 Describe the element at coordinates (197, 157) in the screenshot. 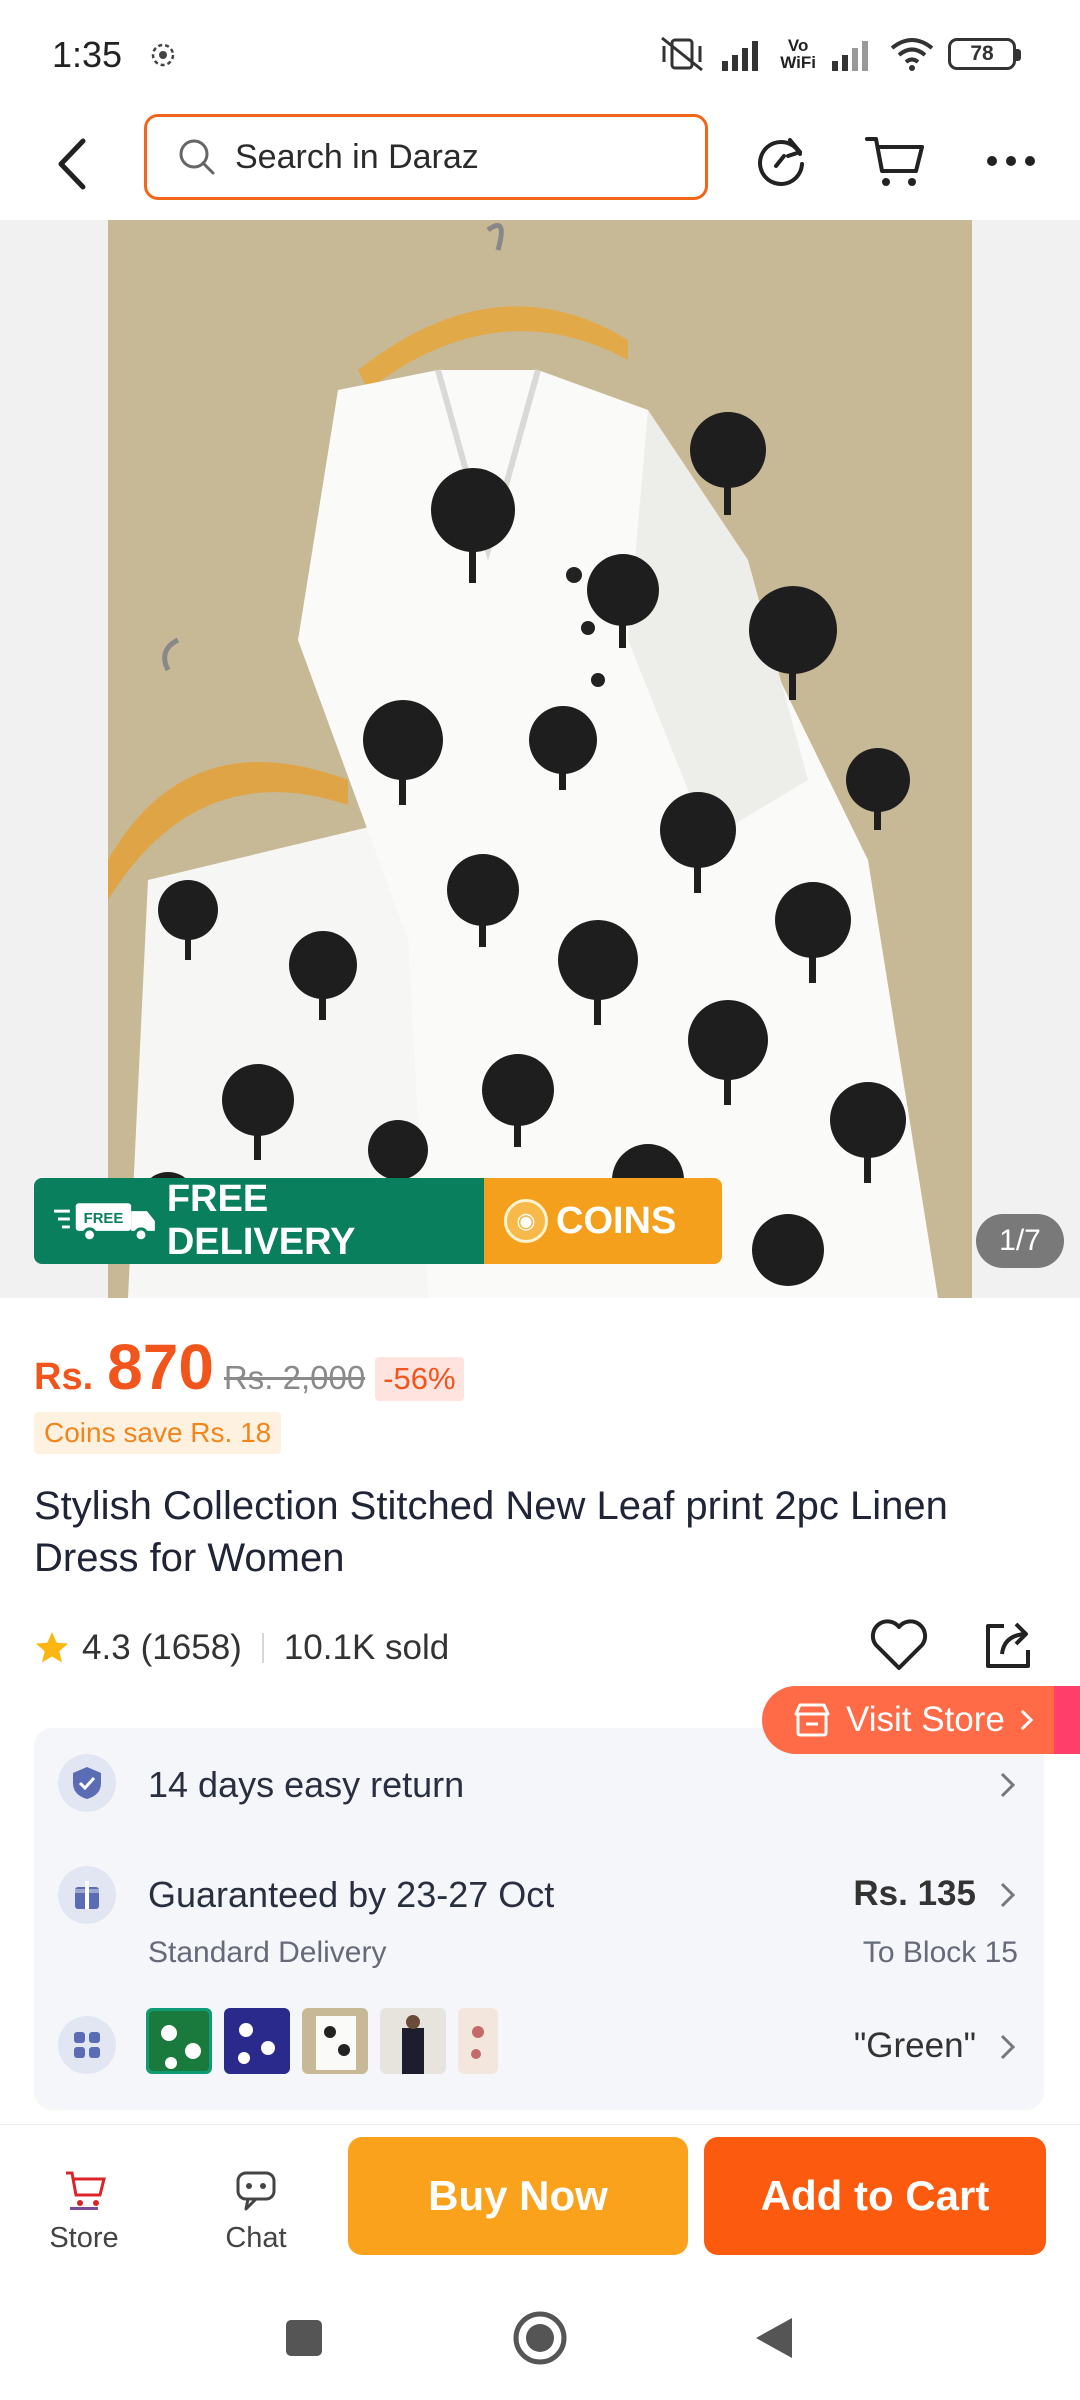

I see `search-icon` at that location.